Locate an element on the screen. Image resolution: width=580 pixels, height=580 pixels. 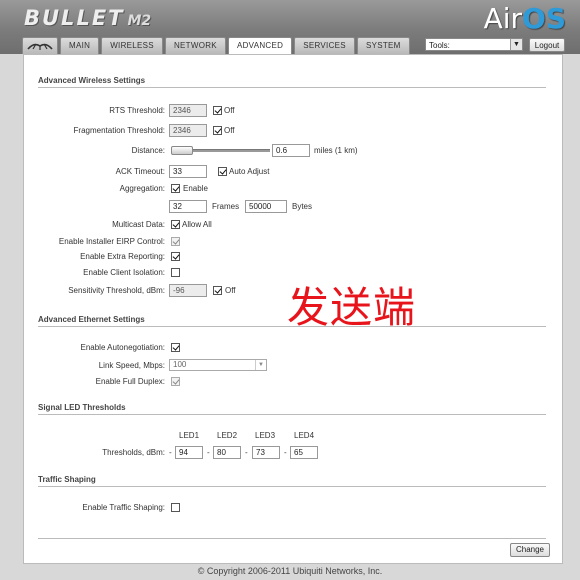
tab-main: MAIN is located at coordinates (80, 45).